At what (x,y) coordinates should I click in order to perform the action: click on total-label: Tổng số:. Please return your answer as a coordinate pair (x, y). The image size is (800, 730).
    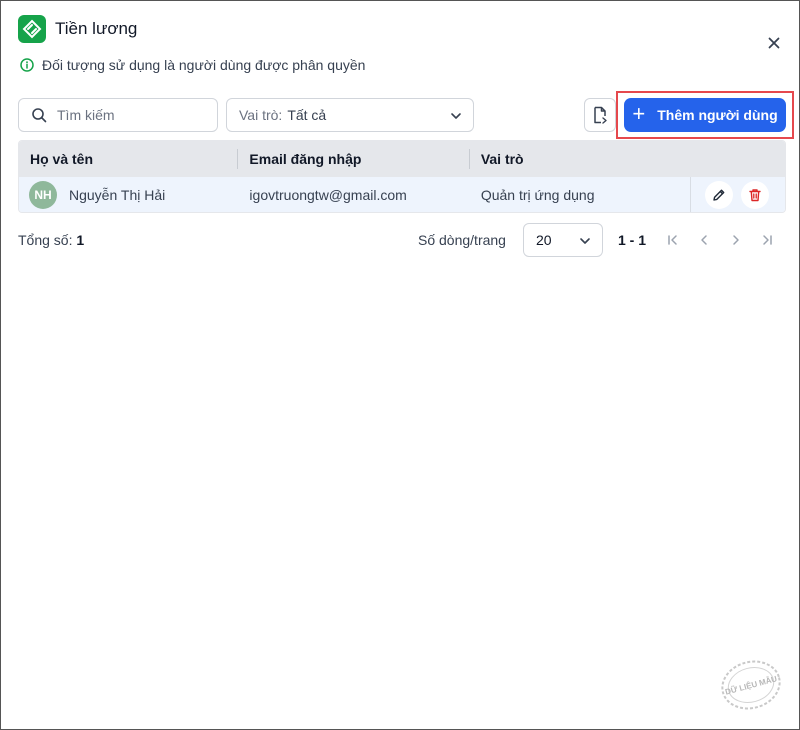
    Looking at the image, I should click on (45, 240).